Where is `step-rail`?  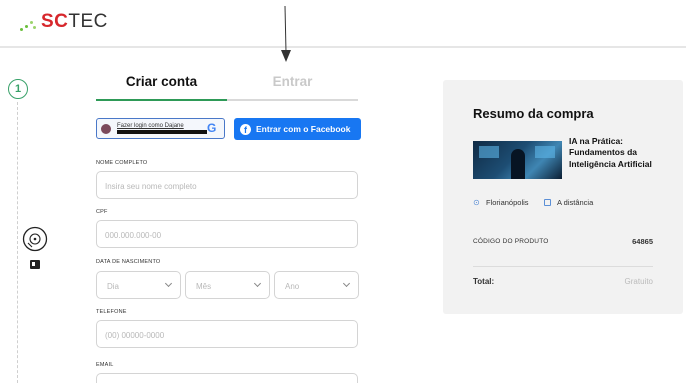
step-rail is located at coordinates (17, 242).